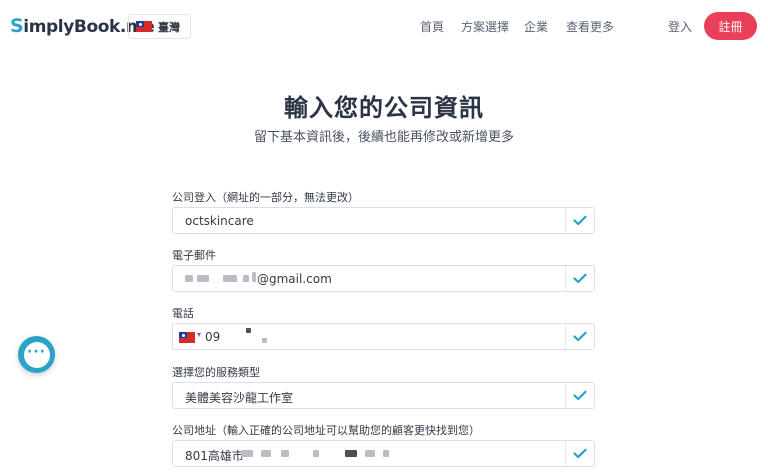  Describe the element at coordinates (590, 26) in the screenshot. I see `nav-more: 查看更多` at that location.